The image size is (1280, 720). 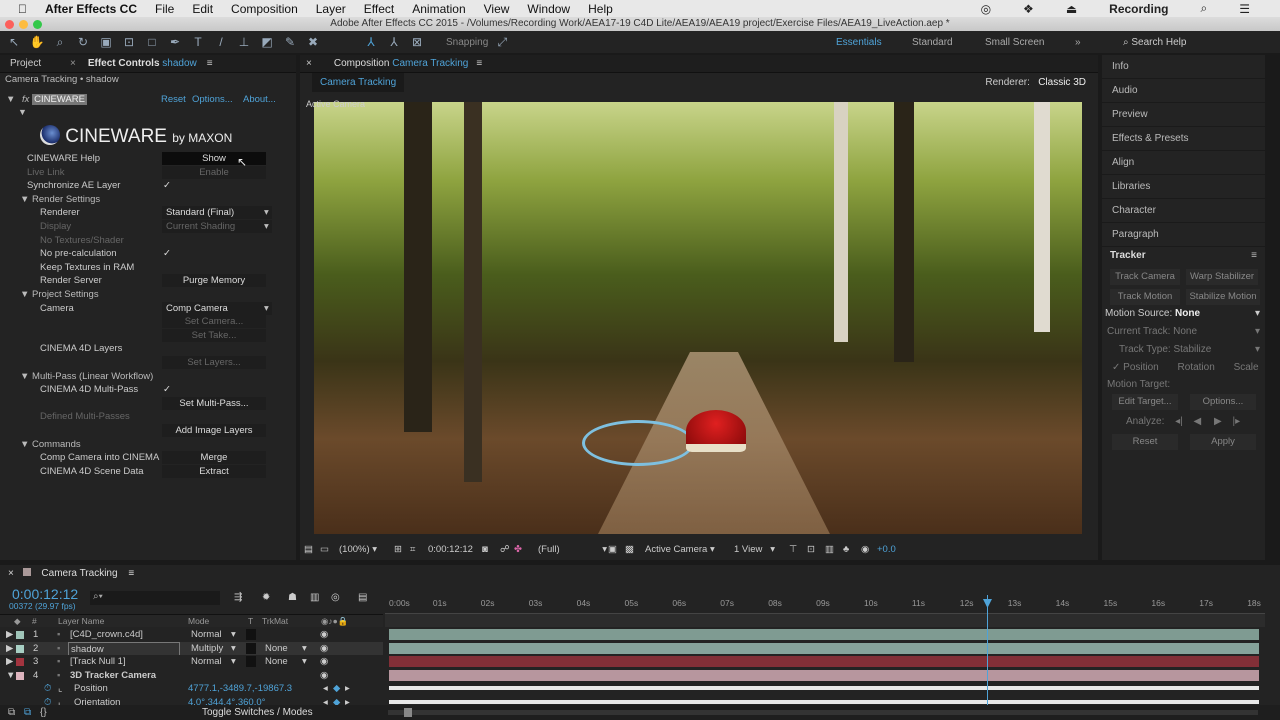 I want to click on menu-help: Help, so click(x=600, y=9).